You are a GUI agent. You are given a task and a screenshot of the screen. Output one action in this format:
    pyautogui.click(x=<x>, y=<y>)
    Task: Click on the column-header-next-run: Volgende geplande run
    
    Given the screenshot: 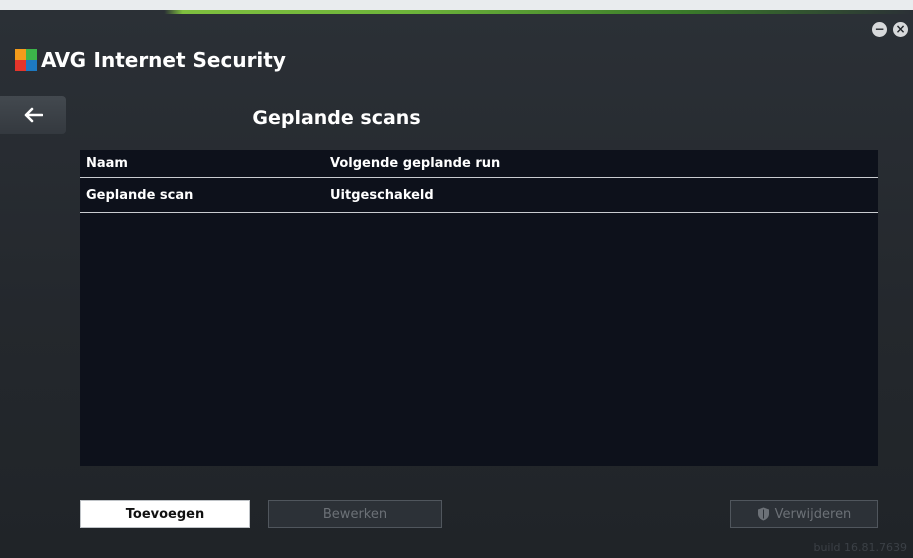 What is the action you would take?
    pyautogui.click(x=604, y=163)
    